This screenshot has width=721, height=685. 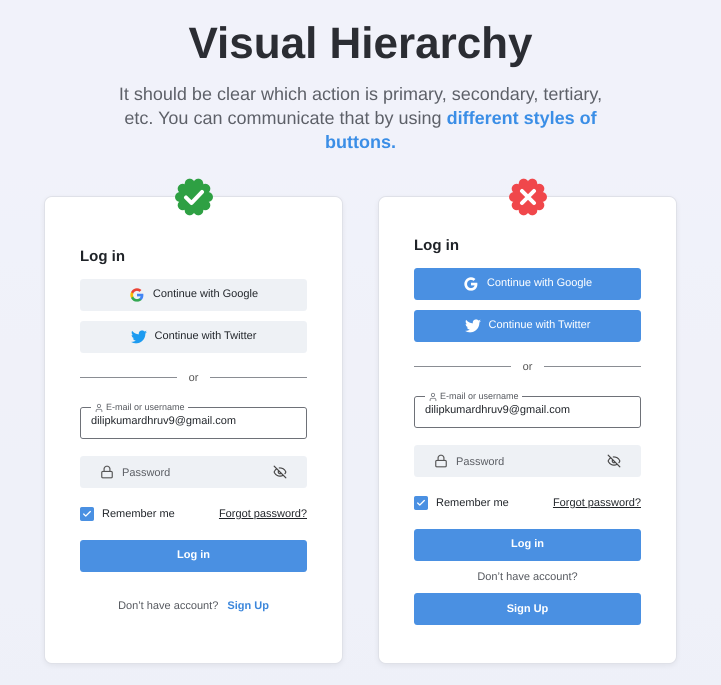 I want to click on page-title: Visual Hierarchy, so click(x=360, y=44).